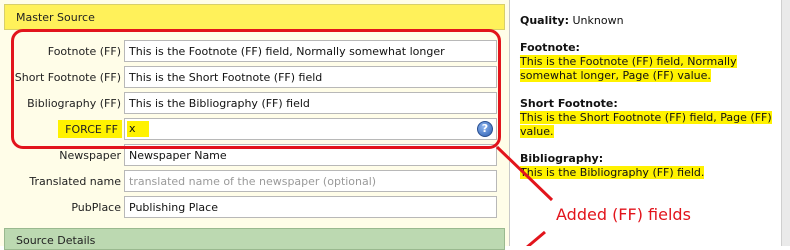  Describe the element at coordinates (623, 214) in the screenshot. I see `added-ff-fields-annotation: Added (FF) fields` at that location.